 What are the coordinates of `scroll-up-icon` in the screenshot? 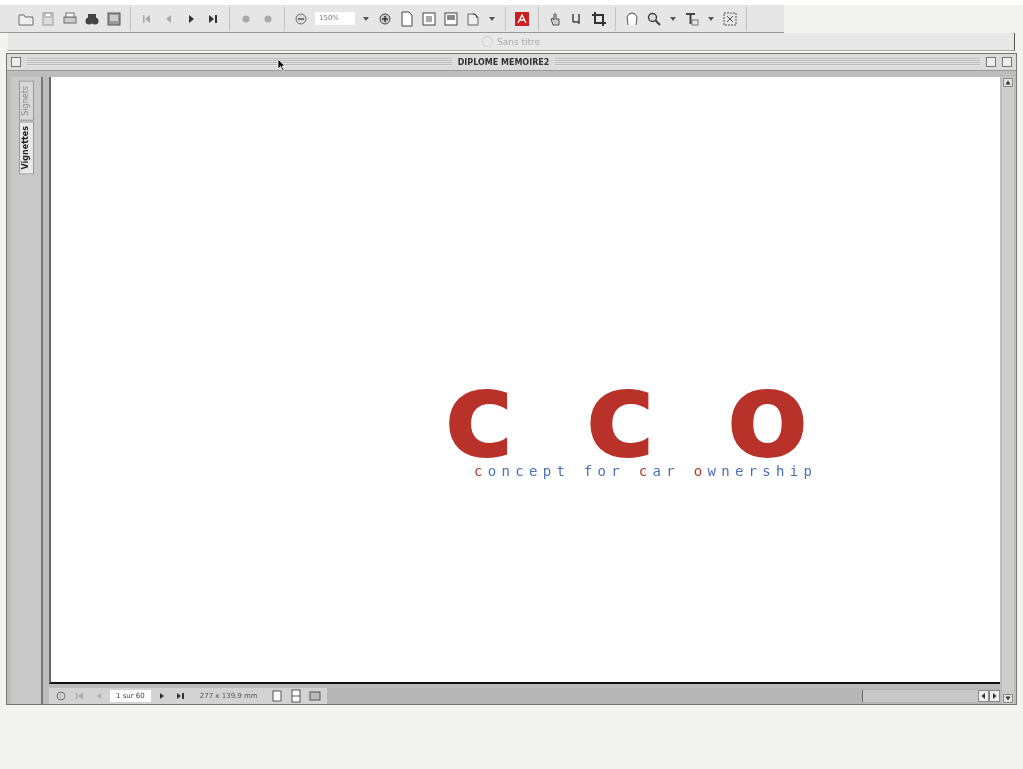 It's located at (1008, 82).